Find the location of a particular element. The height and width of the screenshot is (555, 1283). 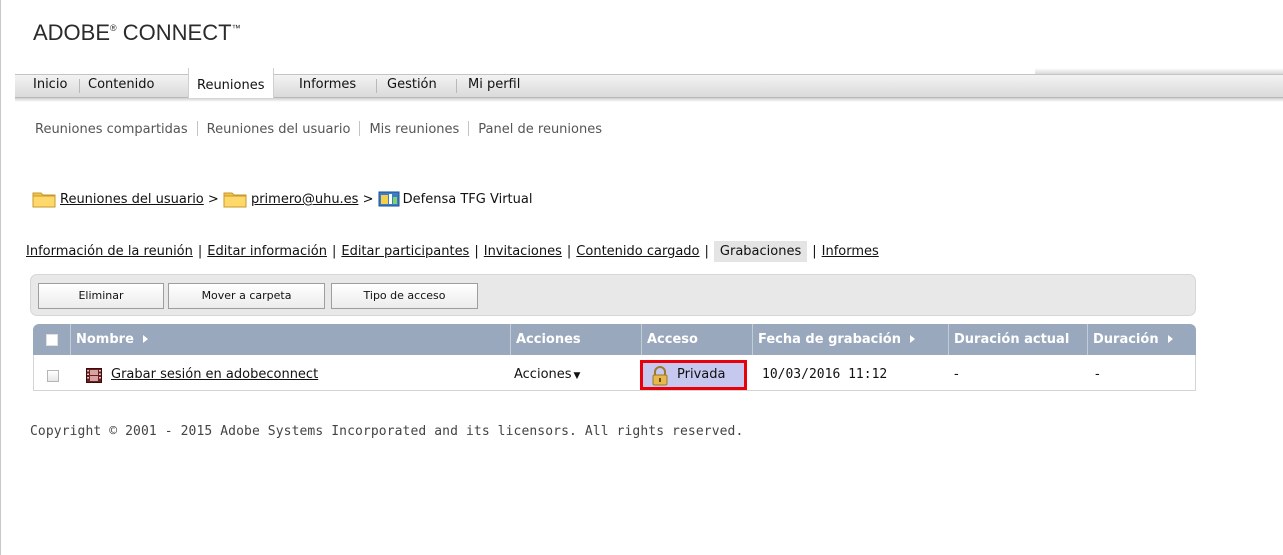

nav-reuniones: Reuniones is located at coordinates (231, 83).